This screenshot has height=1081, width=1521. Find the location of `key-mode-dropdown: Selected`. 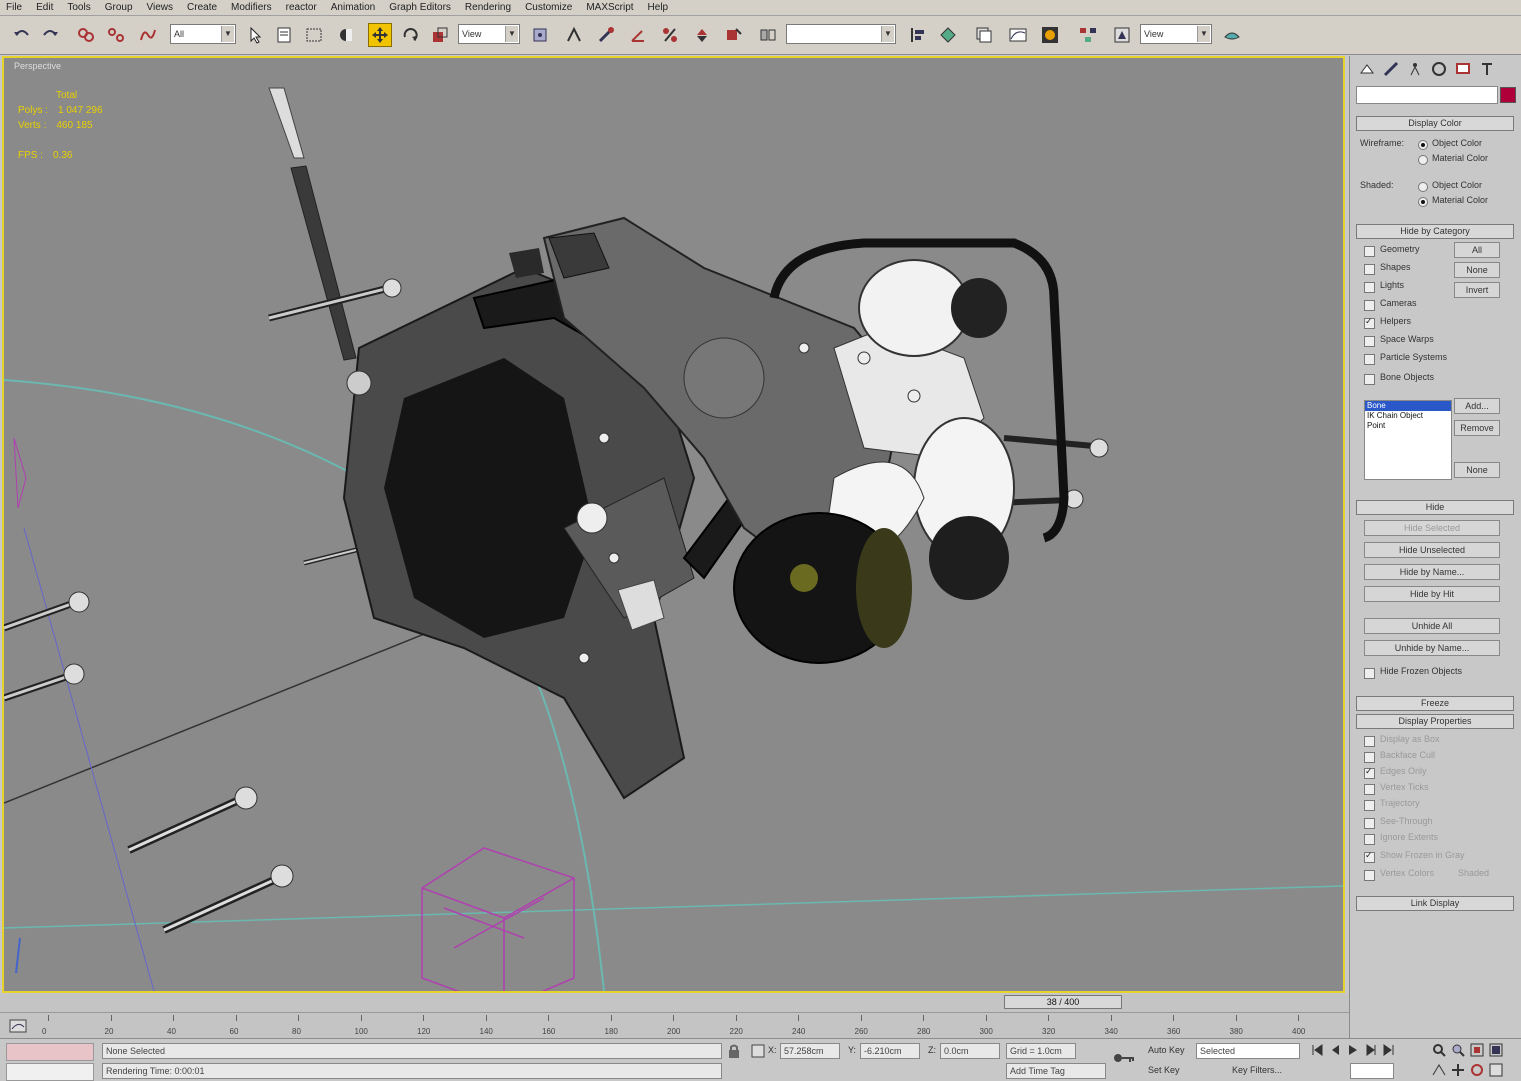

key-mode-dropdown: Selected is located at coordinates (1248, 1051).